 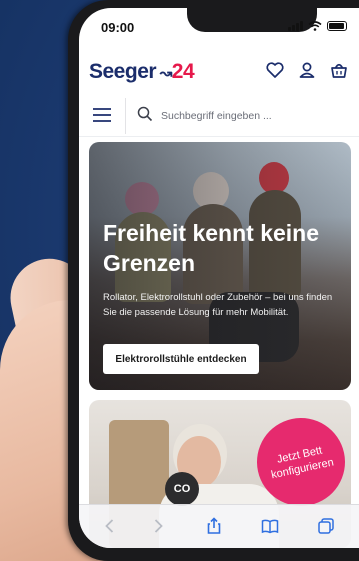 What do you see at coordinates (164, 73) in the screenshot?
I see `logo-swoosh-icon: ↝` at bounding box center [164, 73].